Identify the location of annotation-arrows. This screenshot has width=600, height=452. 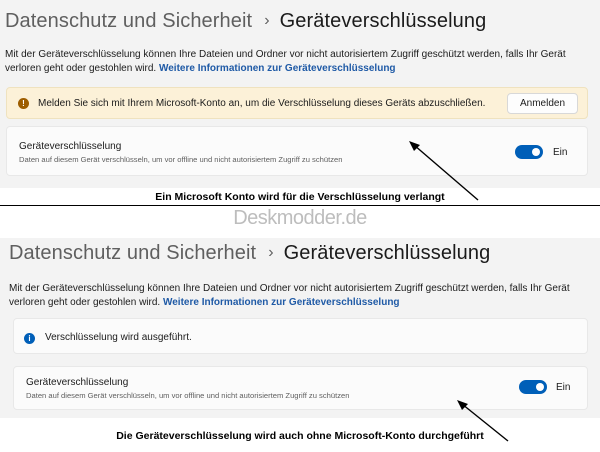
(459, 291).